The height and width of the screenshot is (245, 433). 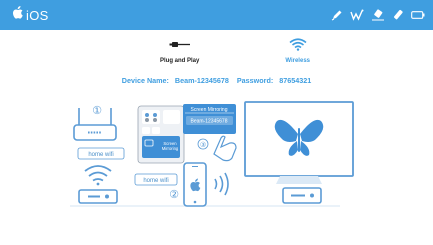 I want to click on plug-and-play-label: Plug and Play, so click(x=180, y=61).